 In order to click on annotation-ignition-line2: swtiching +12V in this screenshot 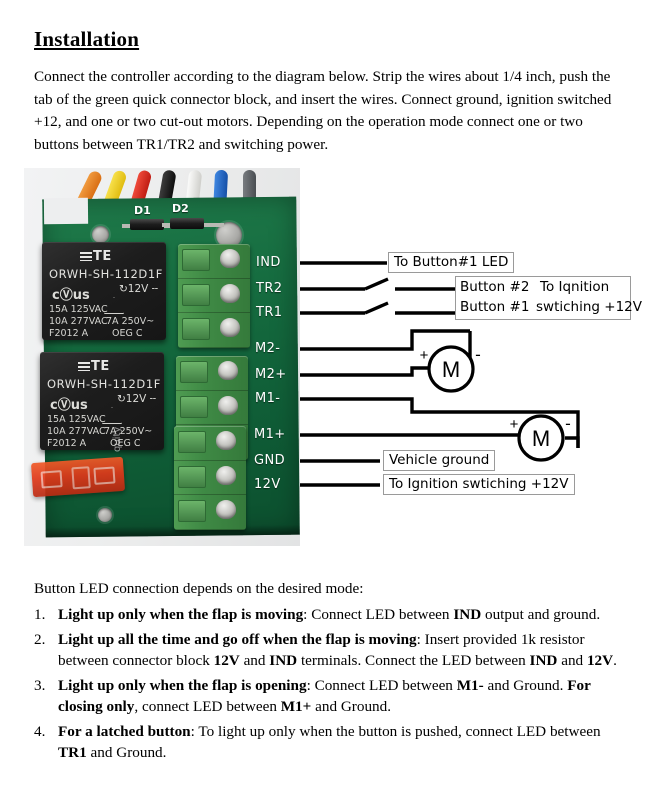, I will do `click(589, 307)`.